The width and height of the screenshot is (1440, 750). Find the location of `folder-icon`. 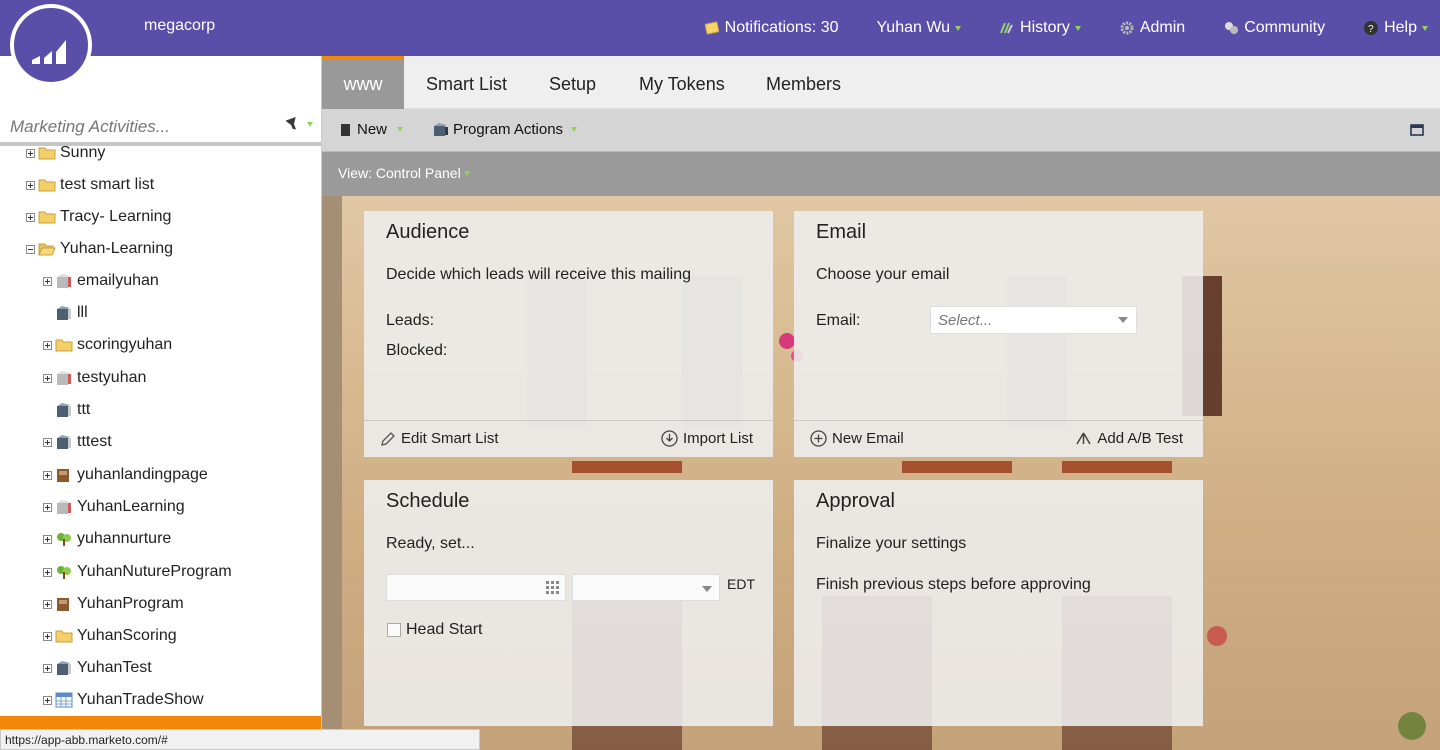

folder-icon is located at coordinates (64, 636).